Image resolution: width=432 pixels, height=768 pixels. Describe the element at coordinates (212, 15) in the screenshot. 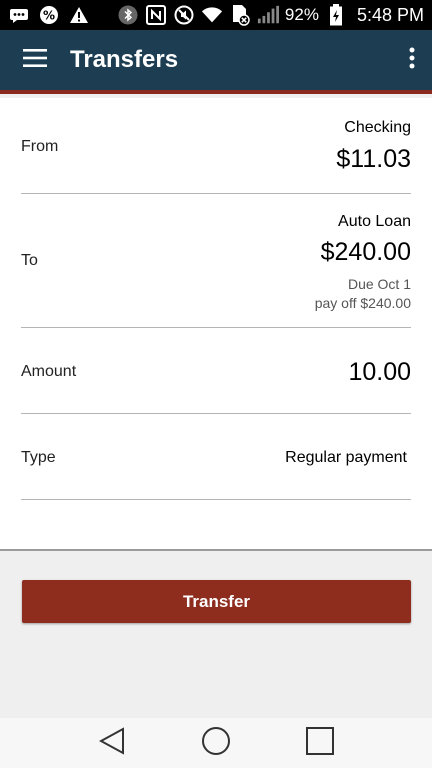

I see `wifi-icon` at that location.